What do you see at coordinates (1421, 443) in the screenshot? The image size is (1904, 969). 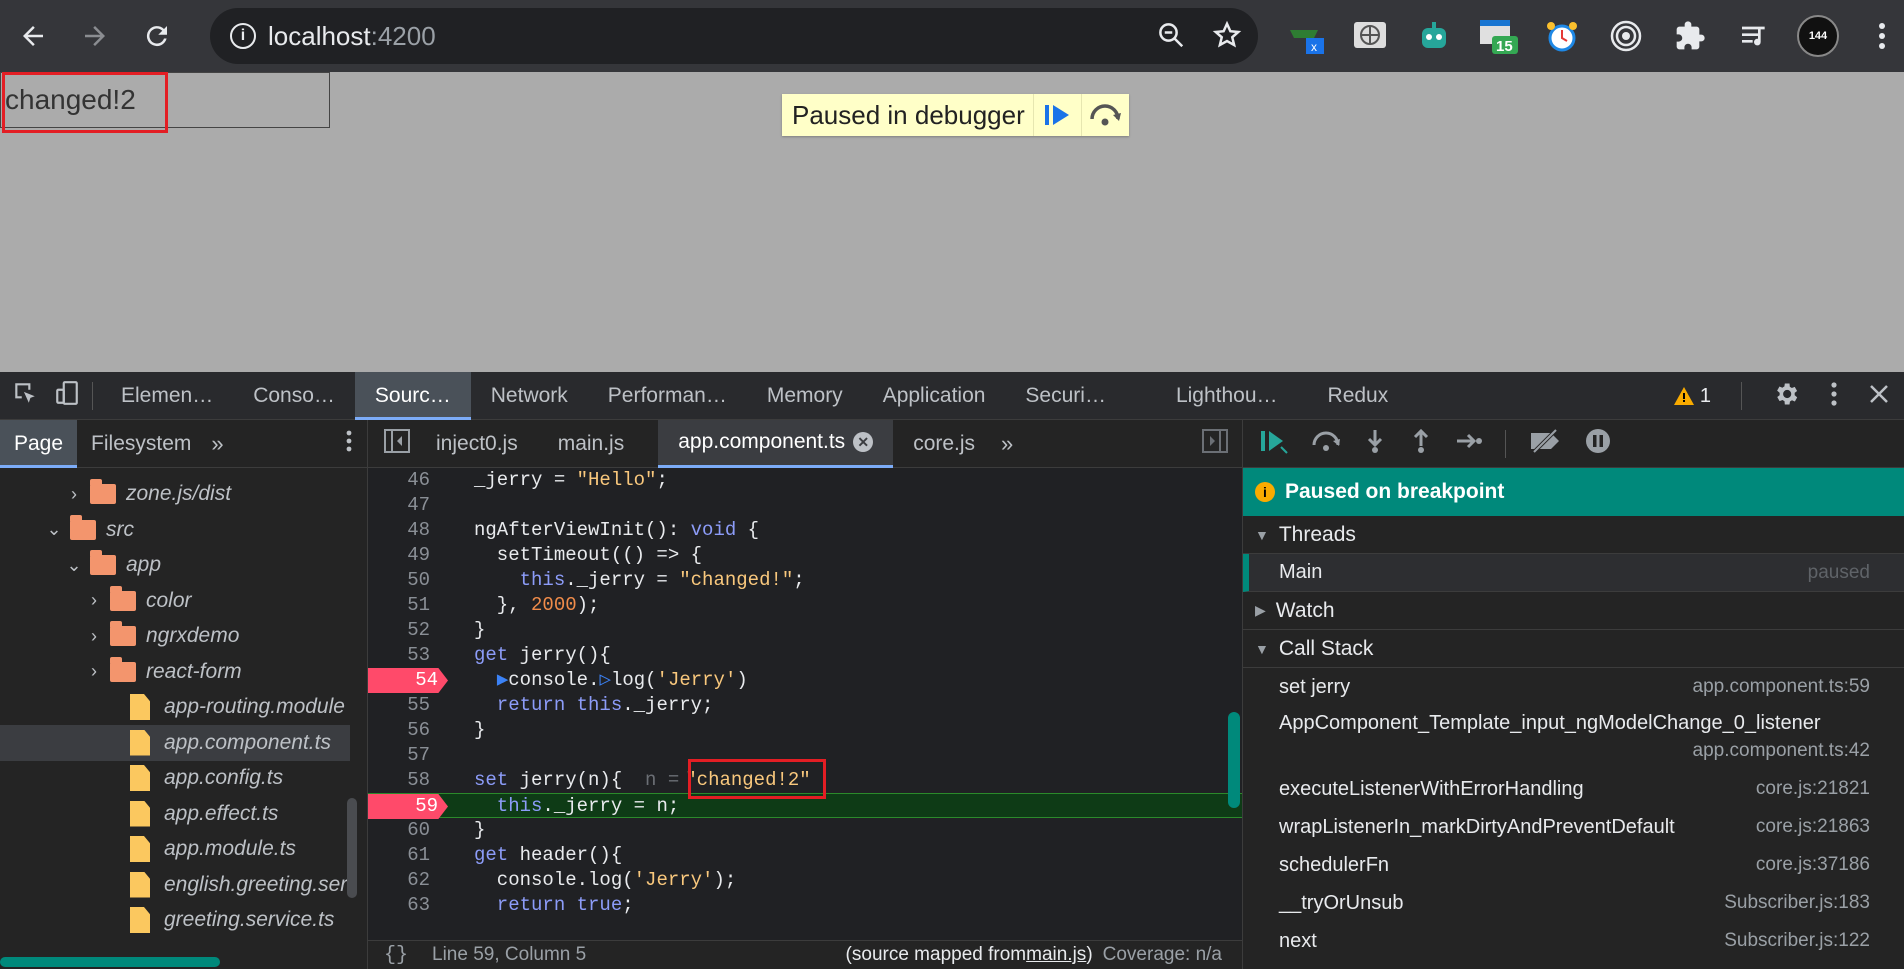 I see `step-out-icon` at bounding box center [1421, 443].